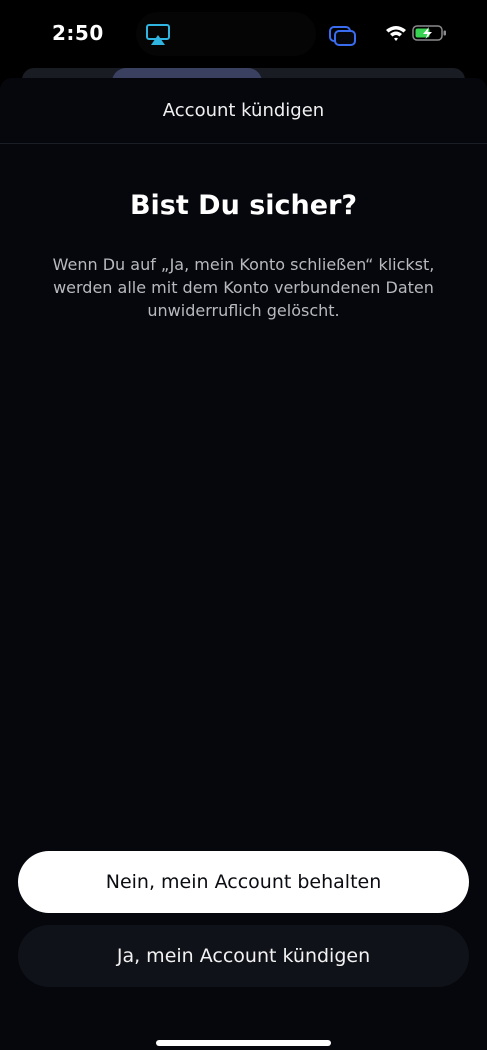  I want to click on sheet-header: Account kündigen, so click(243, 111).